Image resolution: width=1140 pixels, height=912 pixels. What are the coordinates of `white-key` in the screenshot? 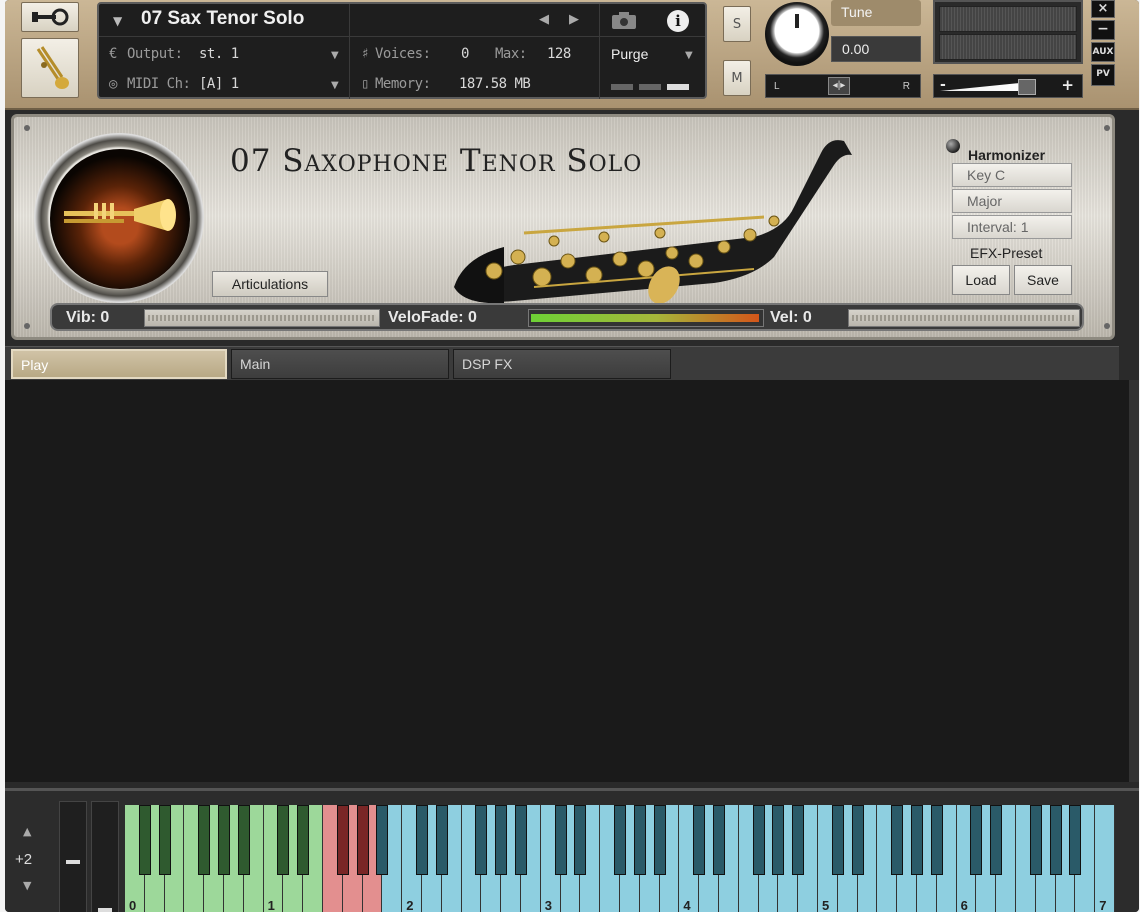 It's located at (1105, 858).